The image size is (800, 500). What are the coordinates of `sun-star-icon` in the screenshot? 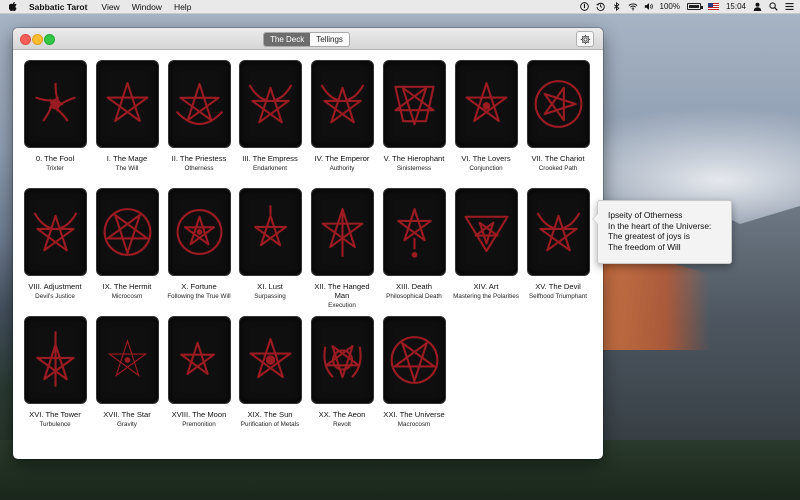 It's located at (270, 358).